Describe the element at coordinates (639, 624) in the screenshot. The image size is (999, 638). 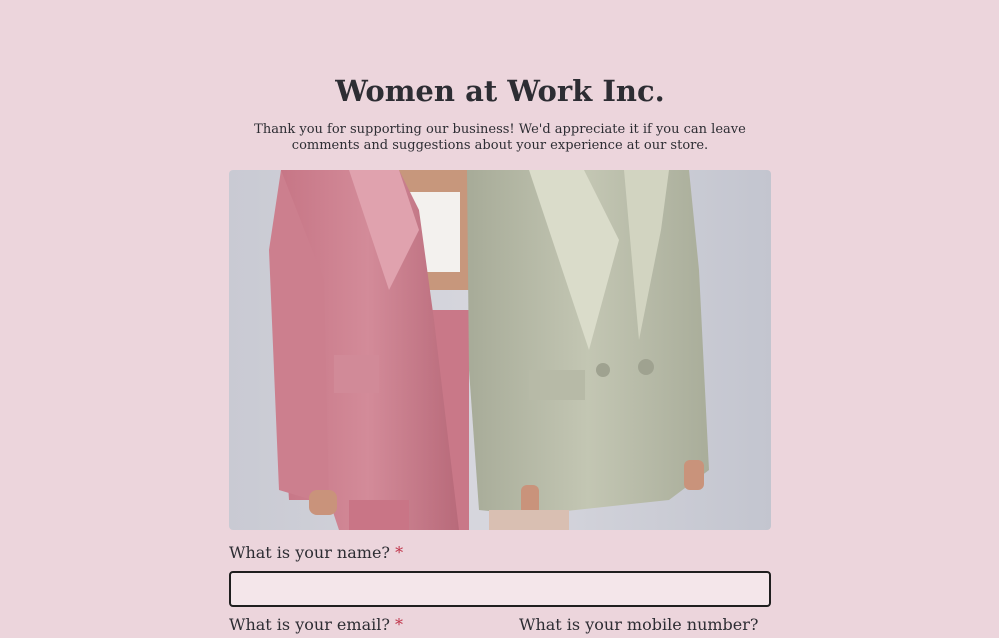
I see `mobile-question-label: What is your mobile number?` at that location.